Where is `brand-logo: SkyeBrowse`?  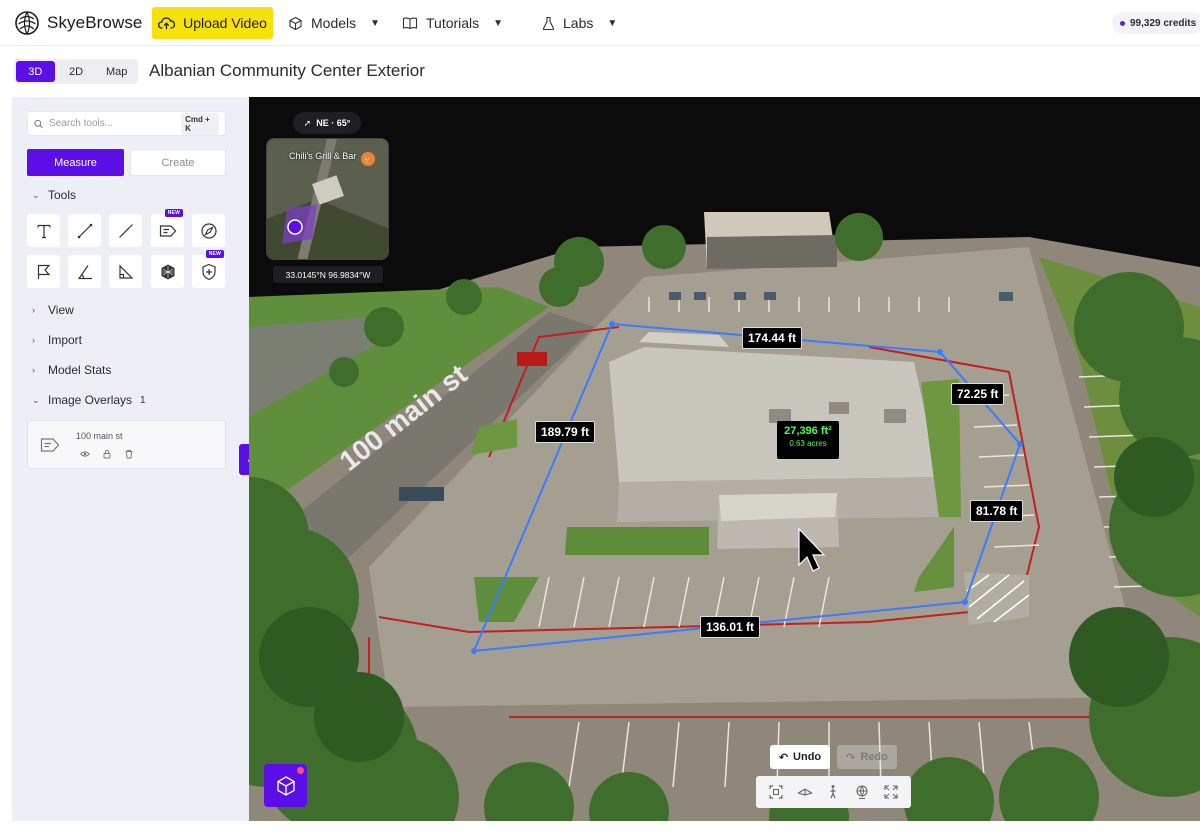 brand-logo: SkyeBrowse is located at coordinates (78, 23).